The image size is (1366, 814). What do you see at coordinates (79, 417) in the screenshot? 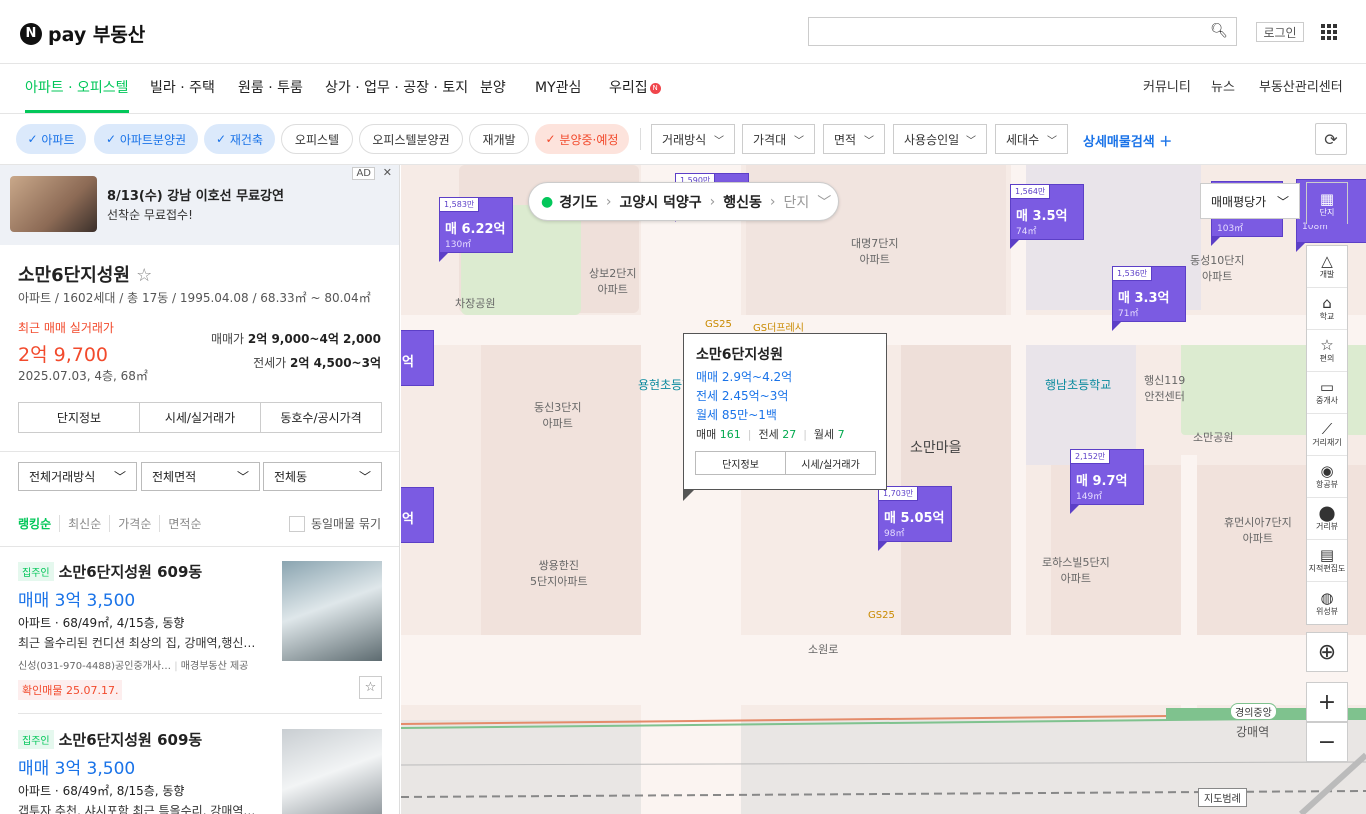
I see `tab-complex-info: 단지정보` at bounding box center [79, 417].